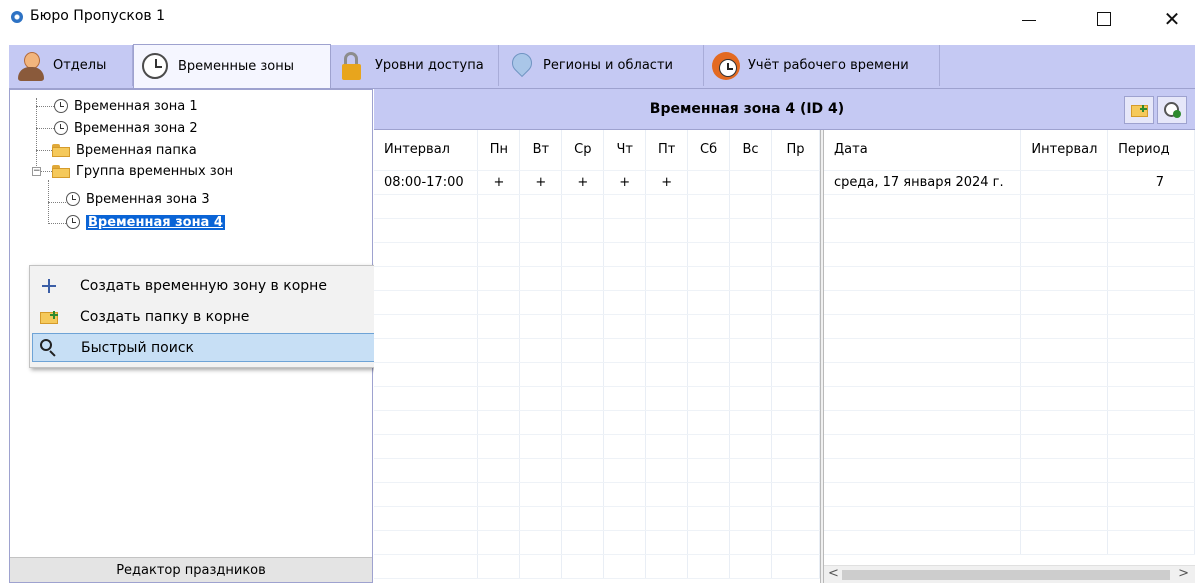 The height and width of the screenshot is (583, 1195). Describe the element at coordinates (923, 182) in the screenshot. I see `table-cell: среда, 17 января 2024 г.` at that location.